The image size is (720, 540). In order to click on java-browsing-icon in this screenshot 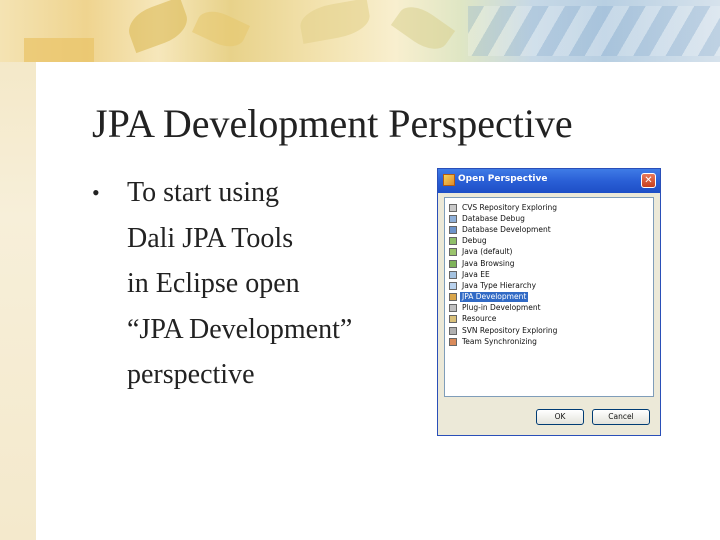, I will do `click(453, 263)`.